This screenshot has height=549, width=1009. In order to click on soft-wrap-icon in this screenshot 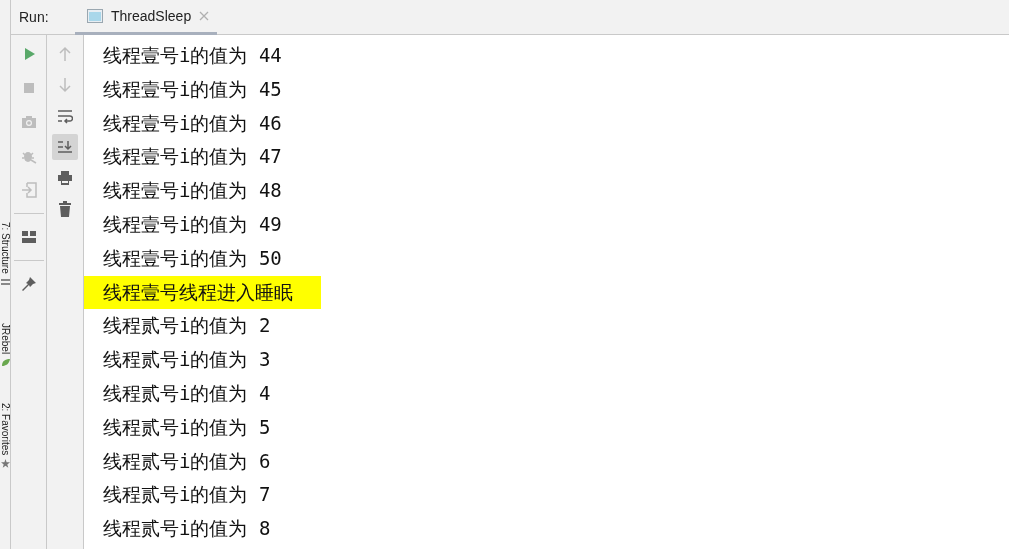, I will do `click(65, 116)`.